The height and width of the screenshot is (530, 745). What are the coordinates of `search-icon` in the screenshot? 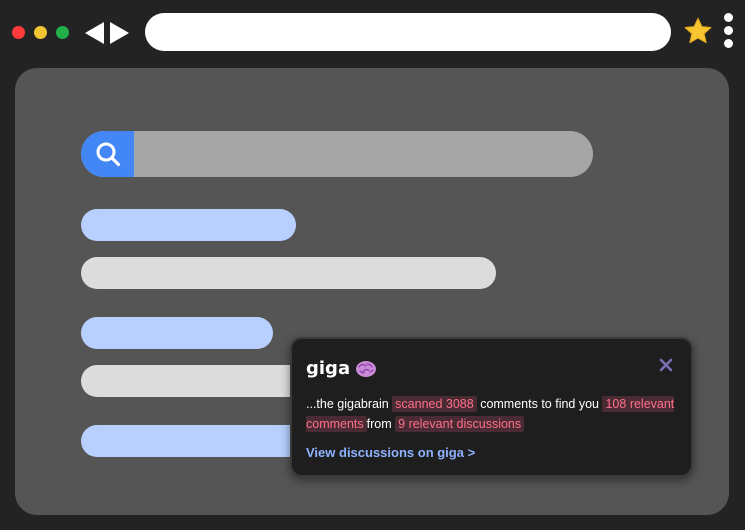 It's located at (108, 154).